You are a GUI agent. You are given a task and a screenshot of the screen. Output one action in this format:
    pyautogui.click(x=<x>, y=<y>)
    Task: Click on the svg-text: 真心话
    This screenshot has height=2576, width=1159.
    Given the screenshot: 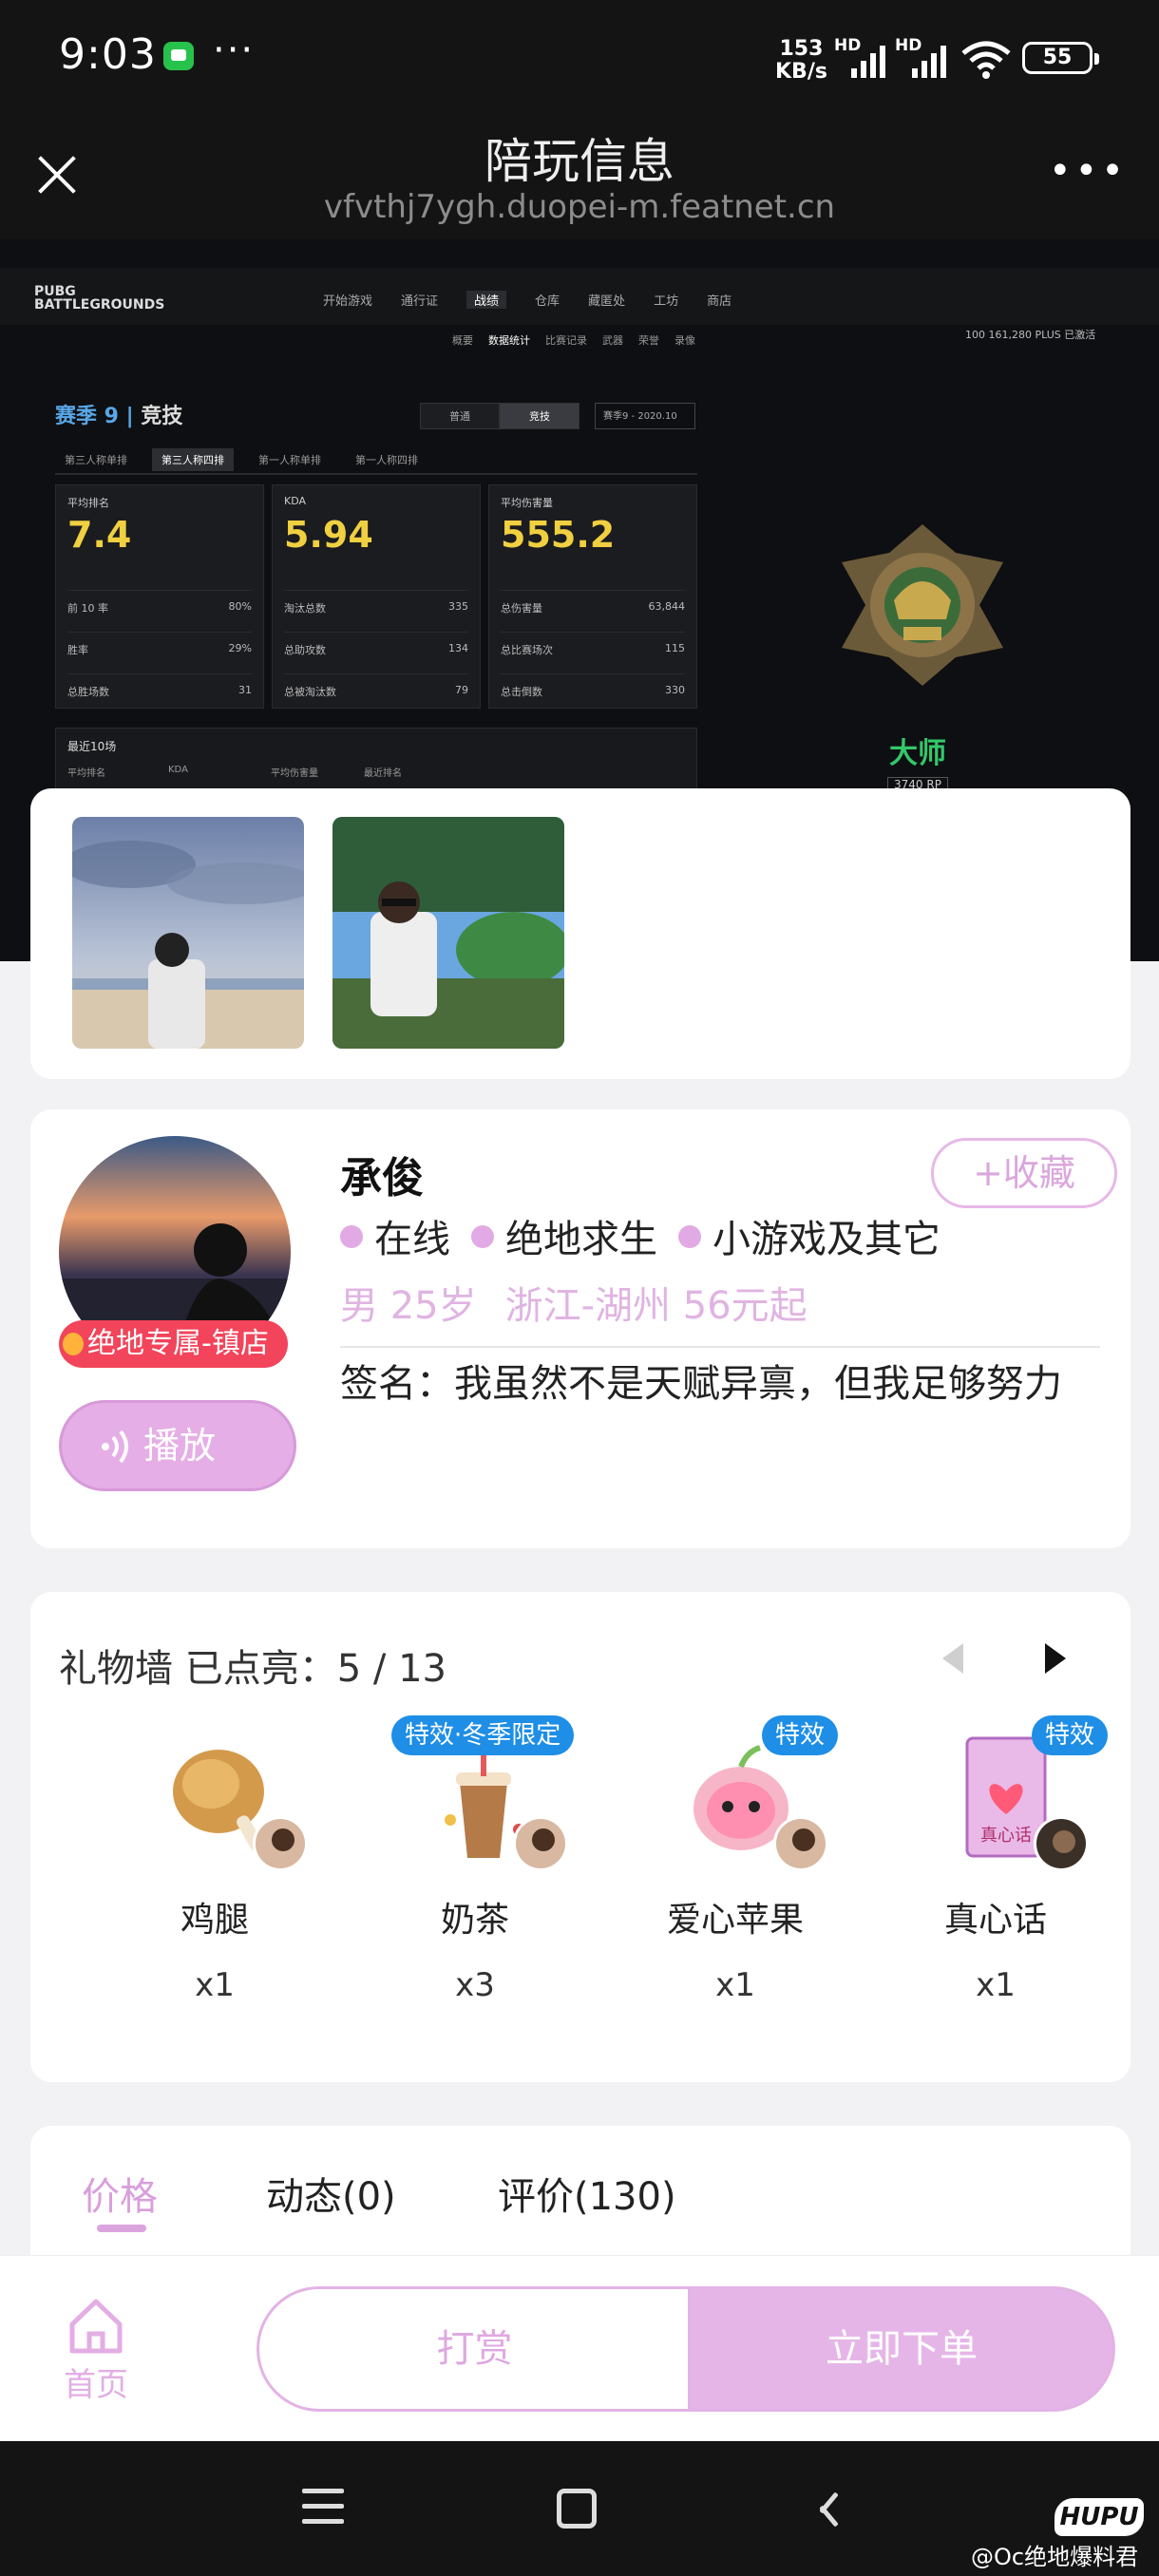 What is the action you would take?
    pyautogui.click(x=1006, y=1836)
    